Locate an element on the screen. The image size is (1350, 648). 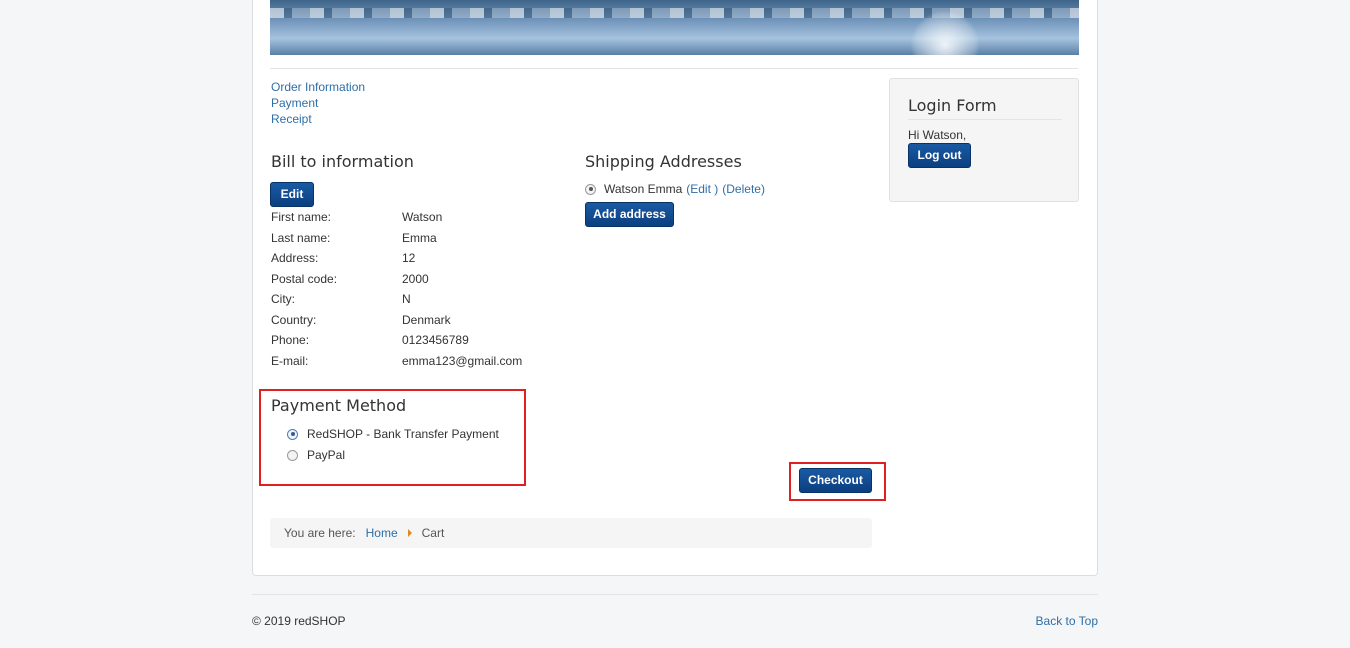
payment-option-paypal: PayPal is located at coordinates (316, 455).